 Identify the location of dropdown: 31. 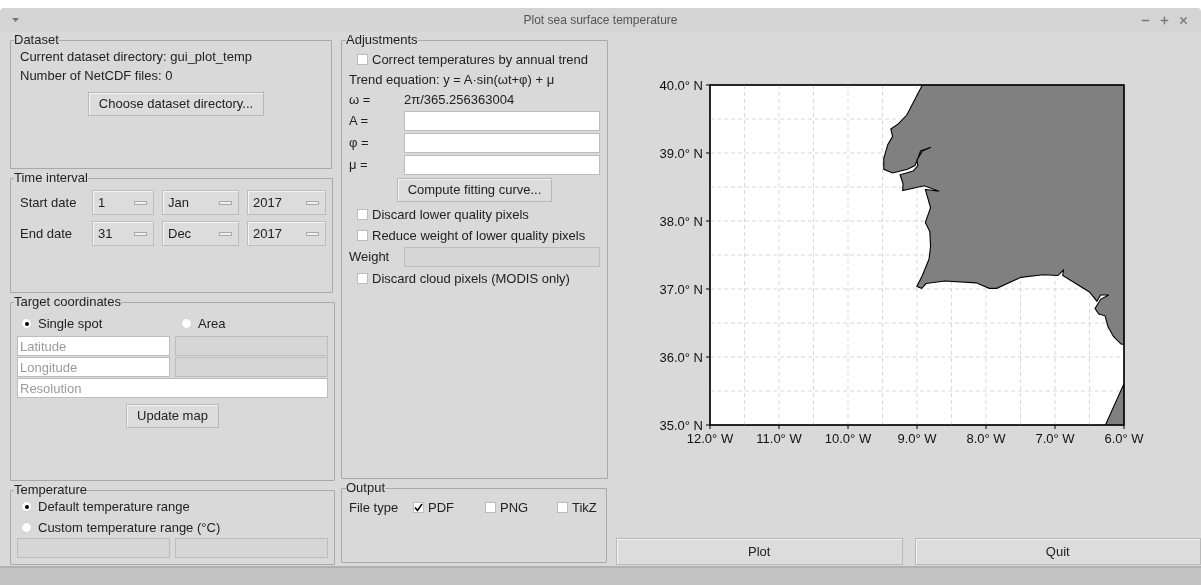
(123, 233).